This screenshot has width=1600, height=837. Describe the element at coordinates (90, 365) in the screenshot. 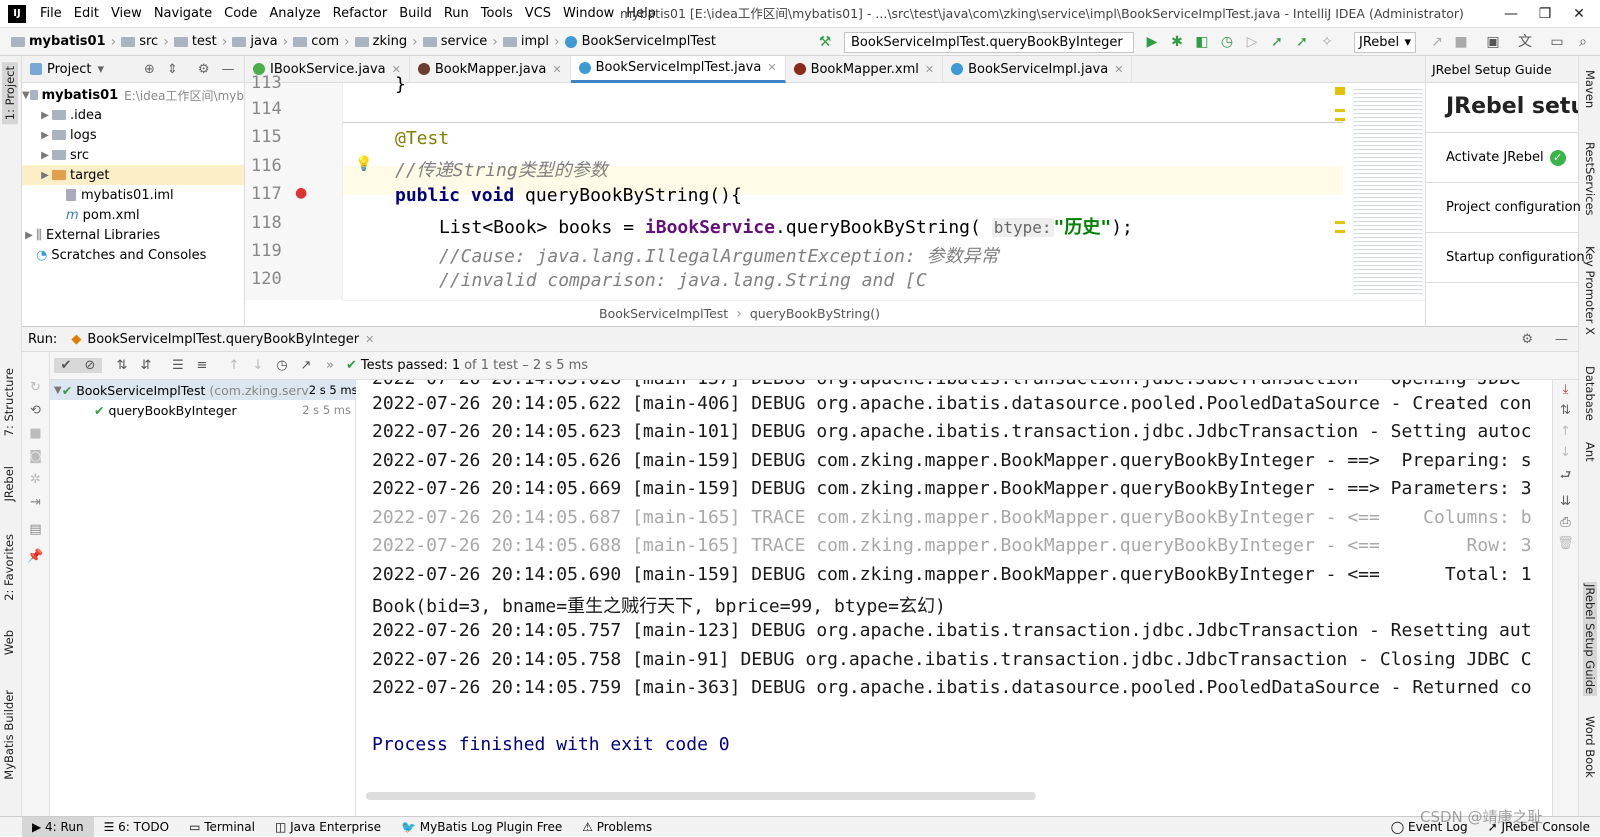

I see `show-ignored-icon: ⊘` at that location.